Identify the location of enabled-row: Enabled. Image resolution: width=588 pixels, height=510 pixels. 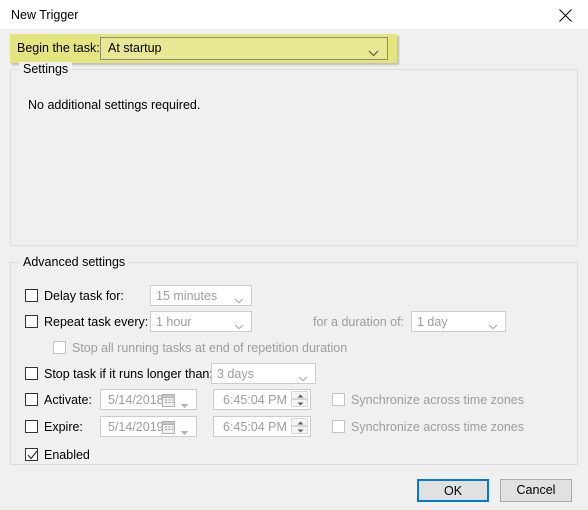
(294, 455).